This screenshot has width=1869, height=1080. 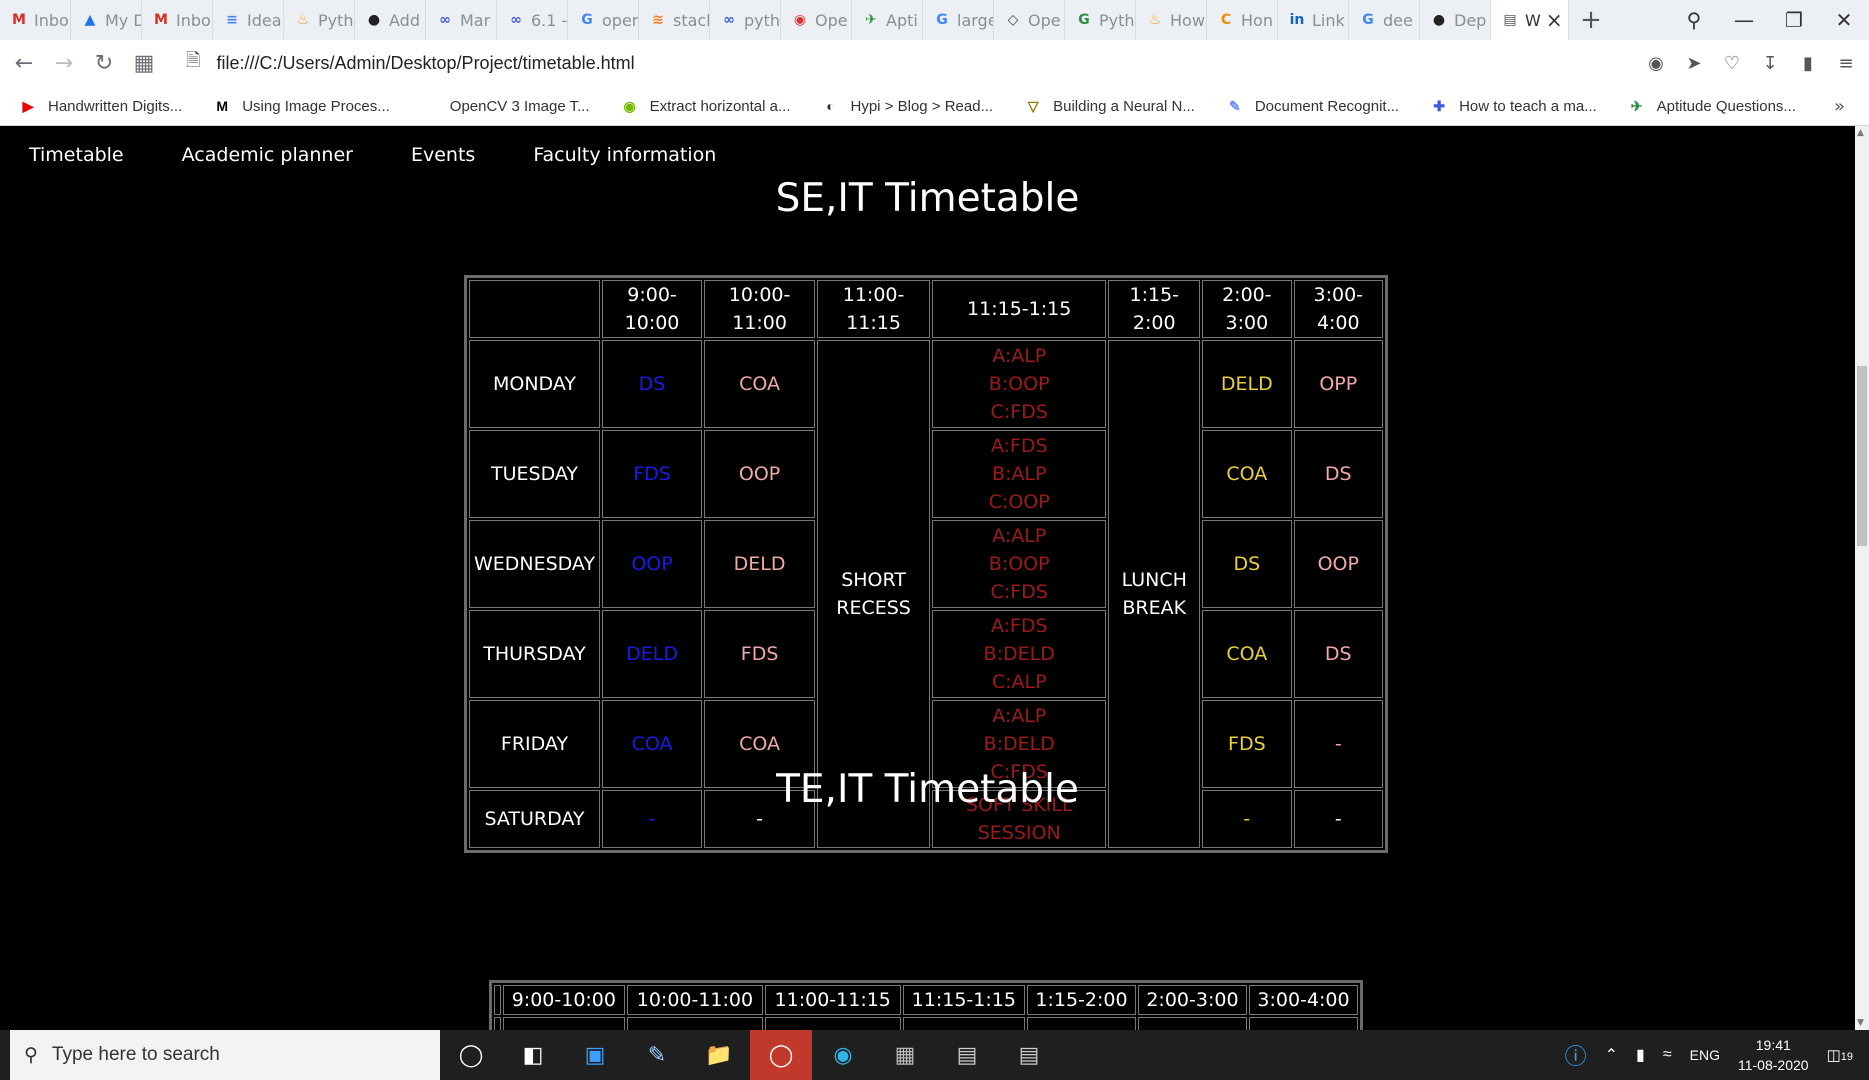 I want to click on download-icon: ↧, so click(x=1770, y=63).